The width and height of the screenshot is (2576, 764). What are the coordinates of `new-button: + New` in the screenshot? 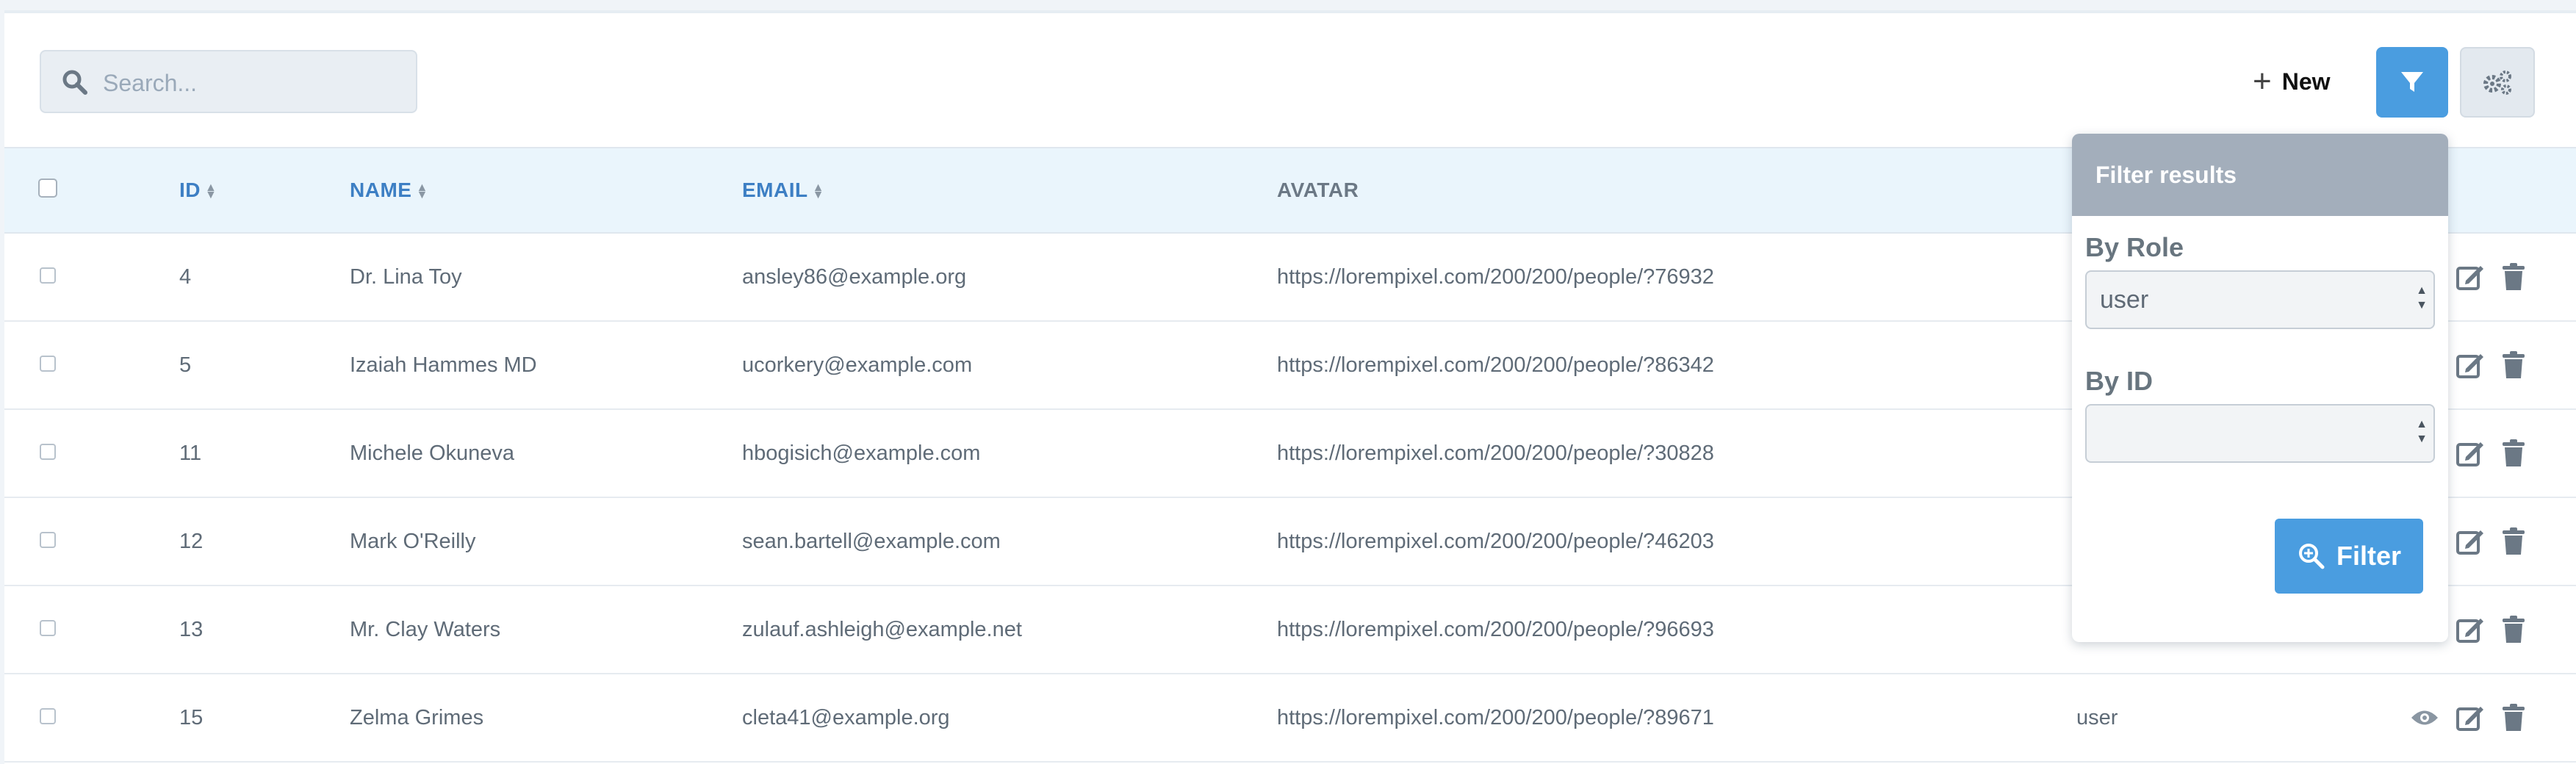 It's located at (2292, 82).